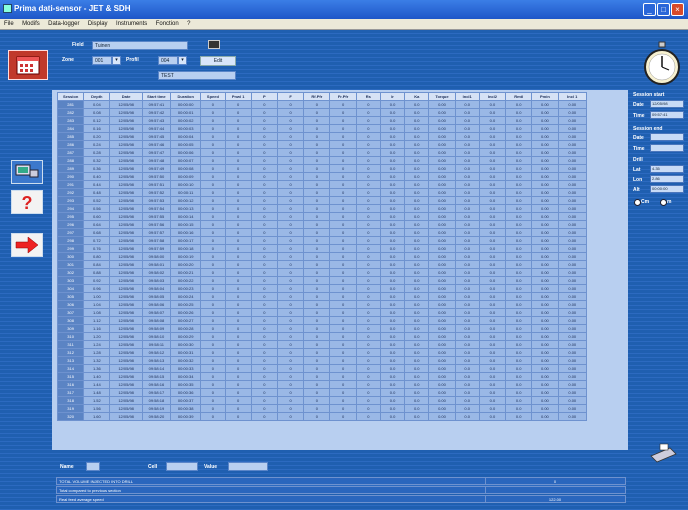  I want to click on table-cell: 00:00:01, so click(186, 112).